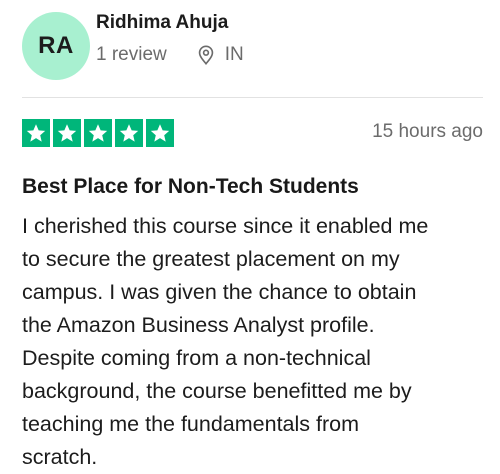  Describe the element at coordinates (252, 133) in the screenshot. I see `rating-row: 15 hours ago` at that location.